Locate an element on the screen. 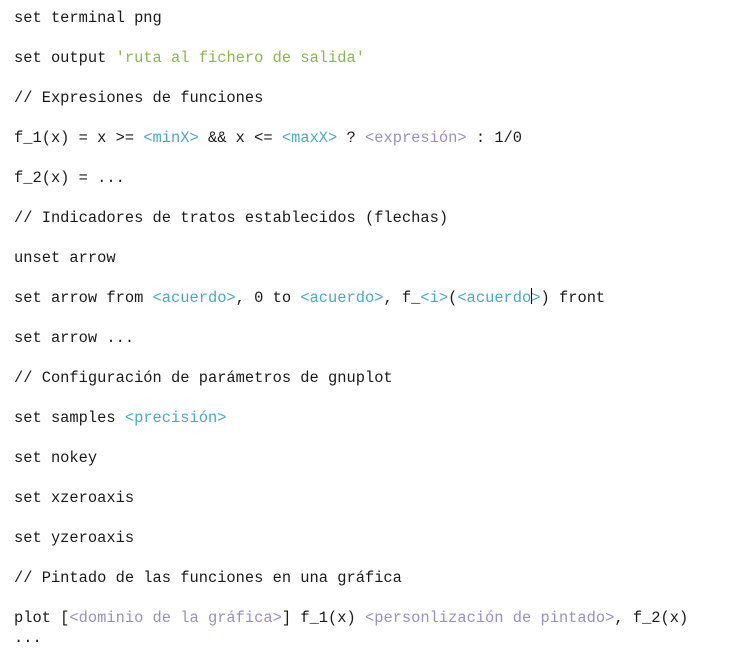  code-line: // Expresiones de funciones is located at coordinates (369, 98).